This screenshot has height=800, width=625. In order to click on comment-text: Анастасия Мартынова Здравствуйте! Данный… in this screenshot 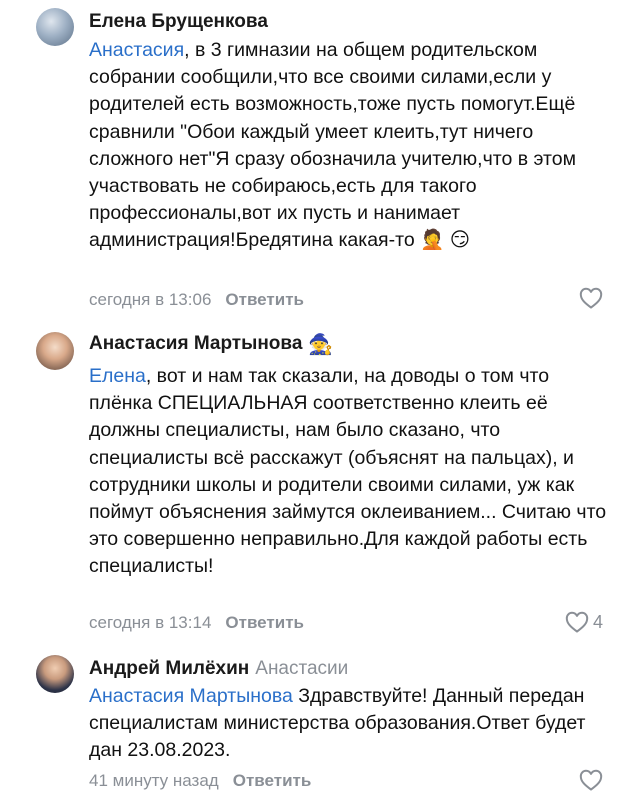, I will do `click(349, 724)`.